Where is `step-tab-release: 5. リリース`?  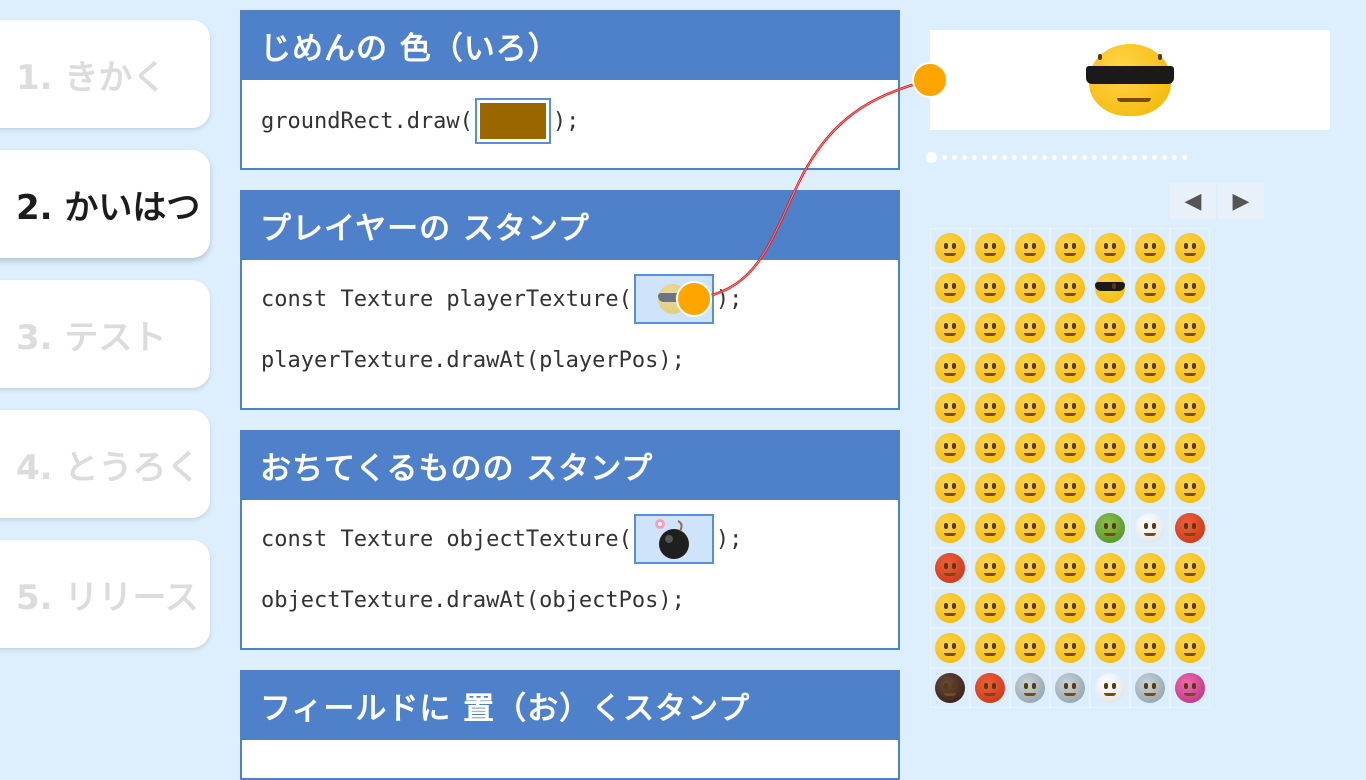 step-tab-release: 5. リリース is located at coordinates (105, 594).